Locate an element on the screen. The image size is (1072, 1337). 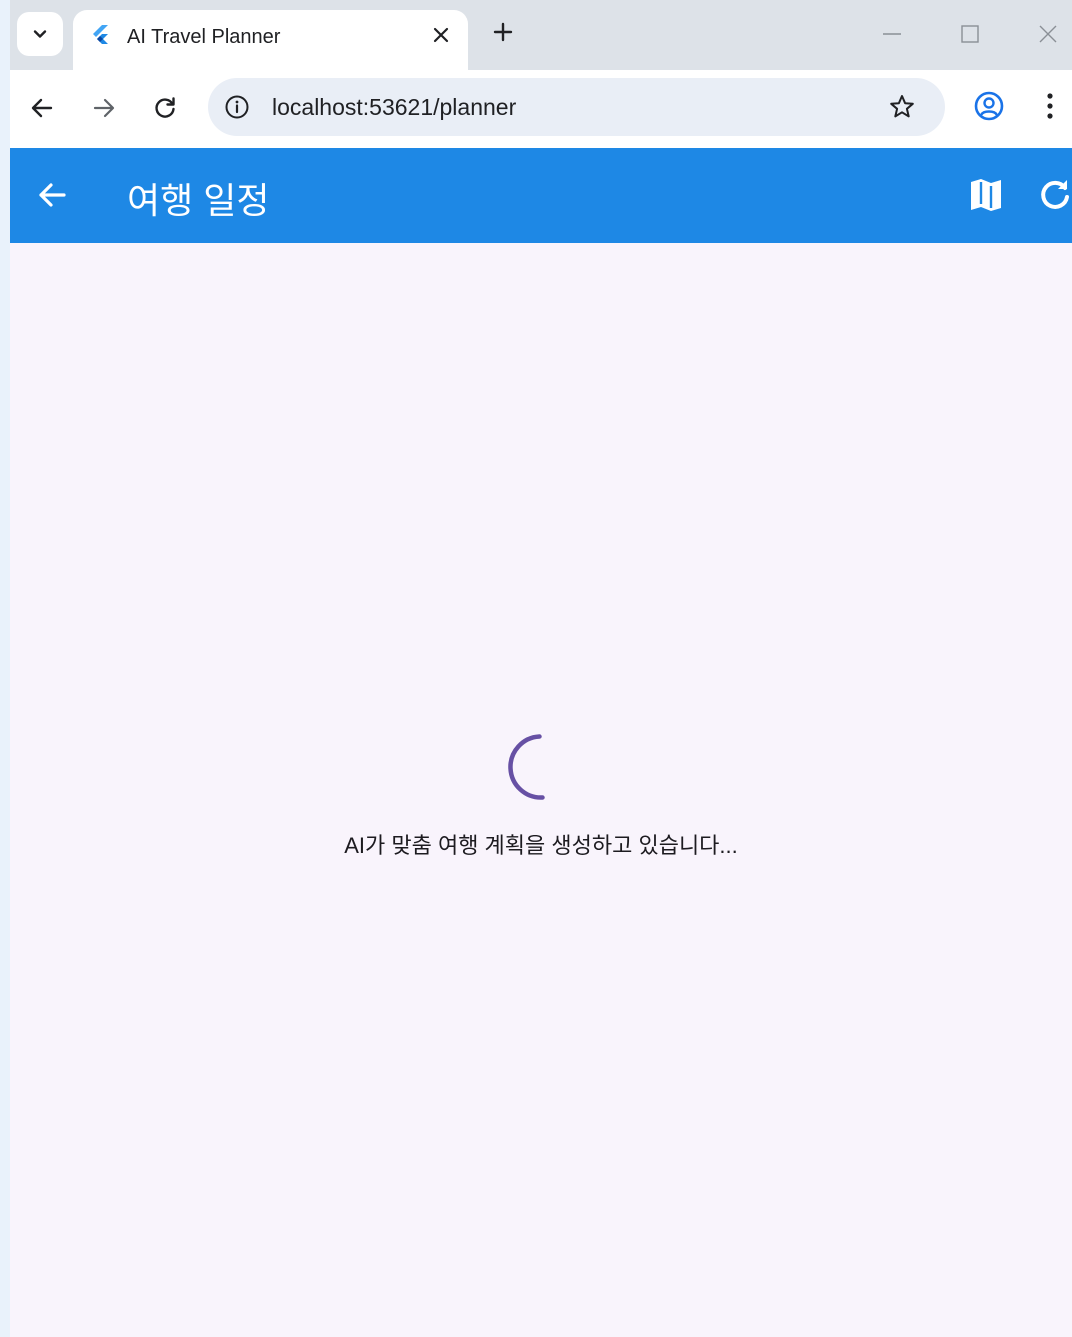
browser-menu-button is located at coordinates (1050, 106).